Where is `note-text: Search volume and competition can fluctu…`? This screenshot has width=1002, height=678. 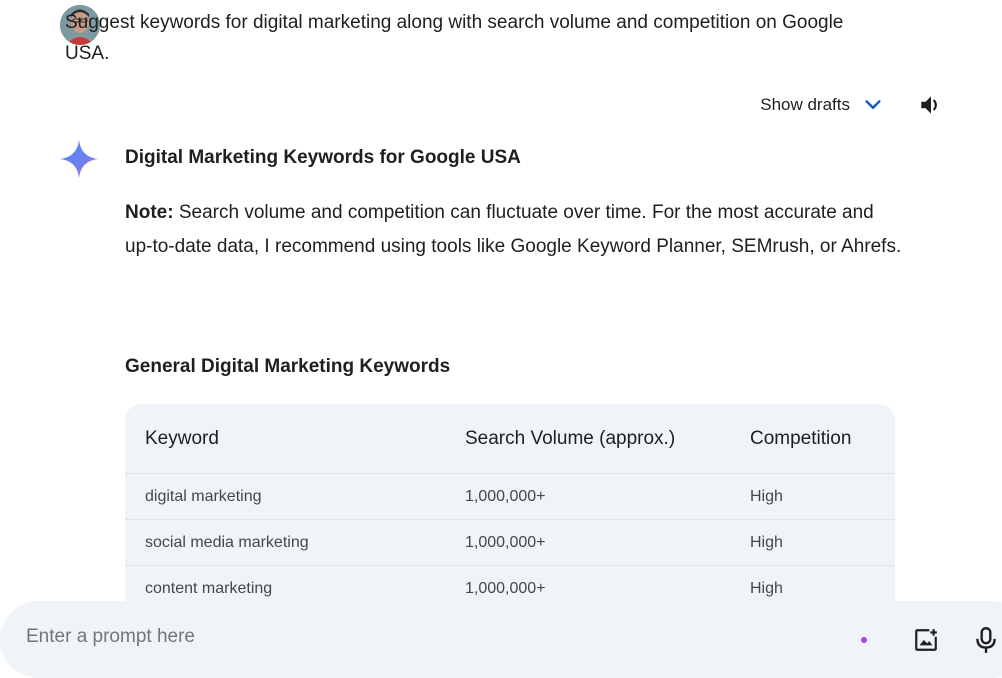 note-text: Search volume and competition can fluctu… is located at coordinates (513, 229).